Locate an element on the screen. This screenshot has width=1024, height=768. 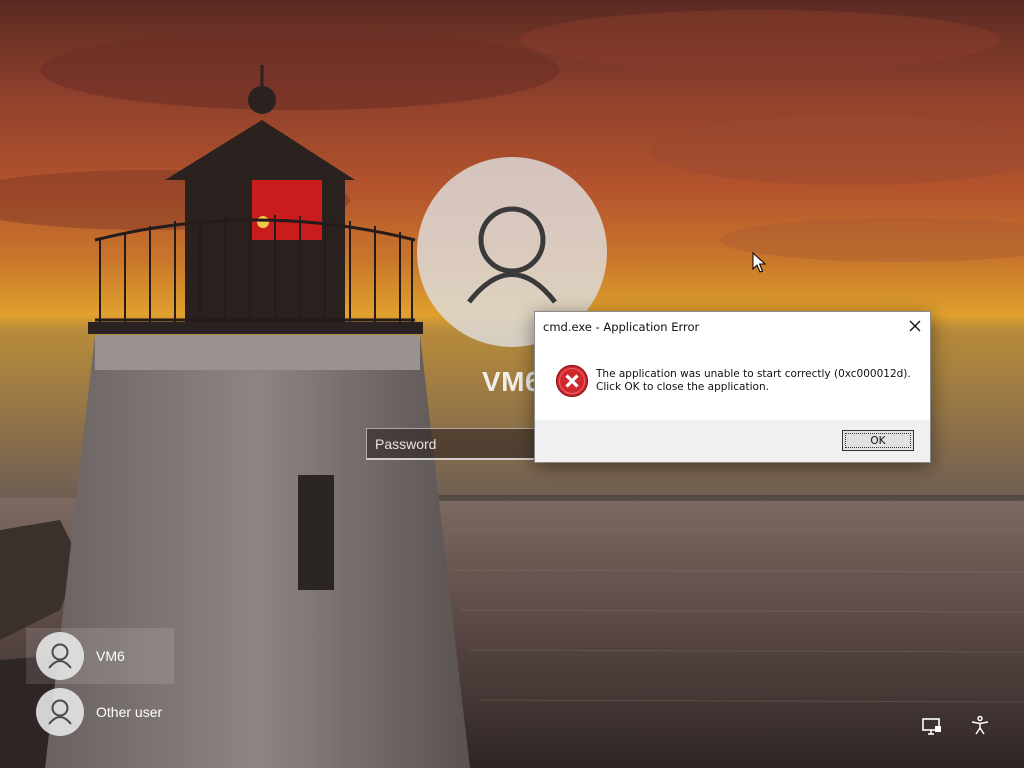
mouse-cursor-icon is located at coordinates (759, 262).